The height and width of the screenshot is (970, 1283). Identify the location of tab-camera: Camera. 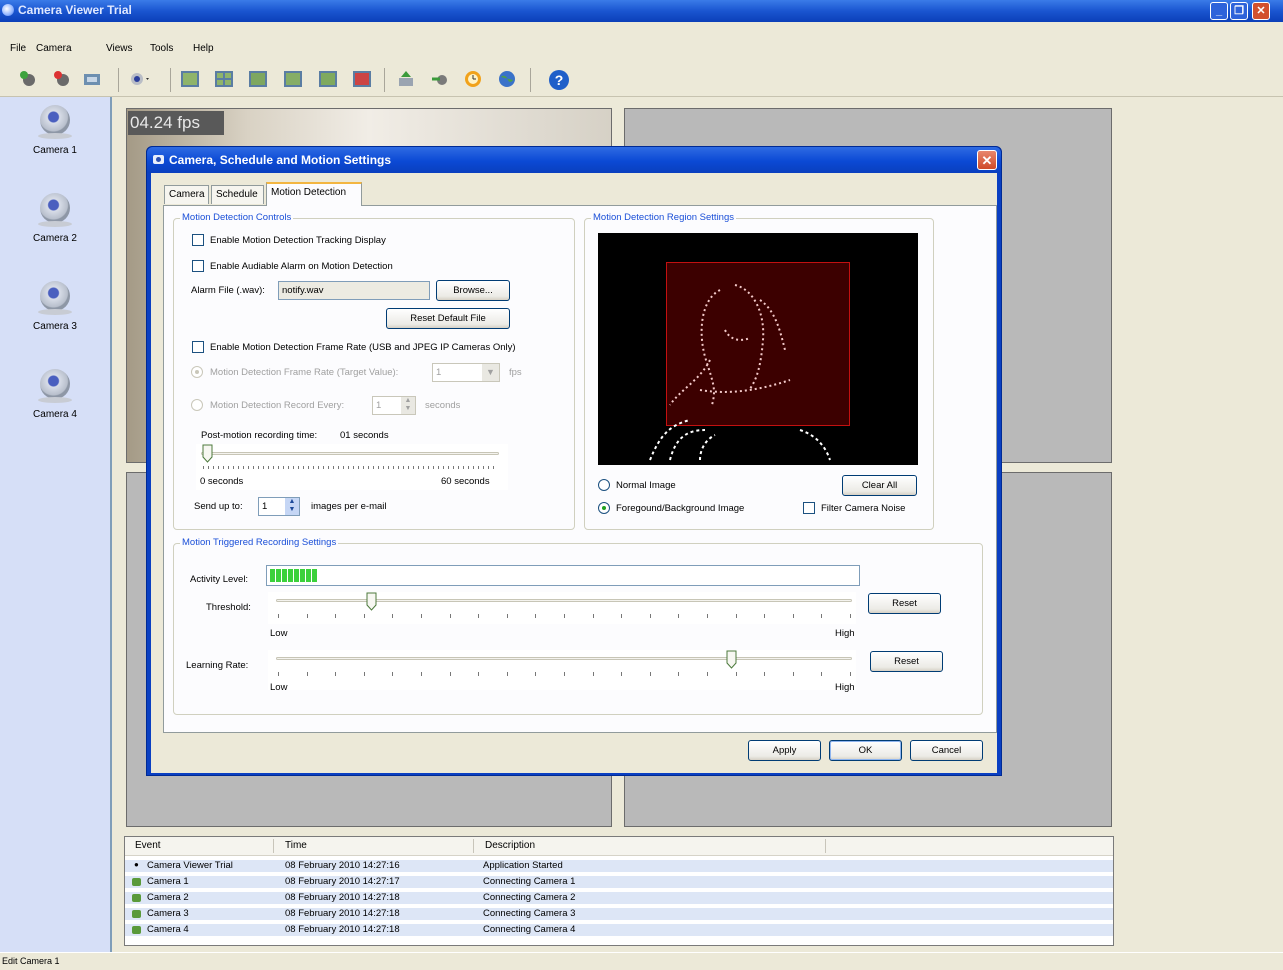
(186, 194).